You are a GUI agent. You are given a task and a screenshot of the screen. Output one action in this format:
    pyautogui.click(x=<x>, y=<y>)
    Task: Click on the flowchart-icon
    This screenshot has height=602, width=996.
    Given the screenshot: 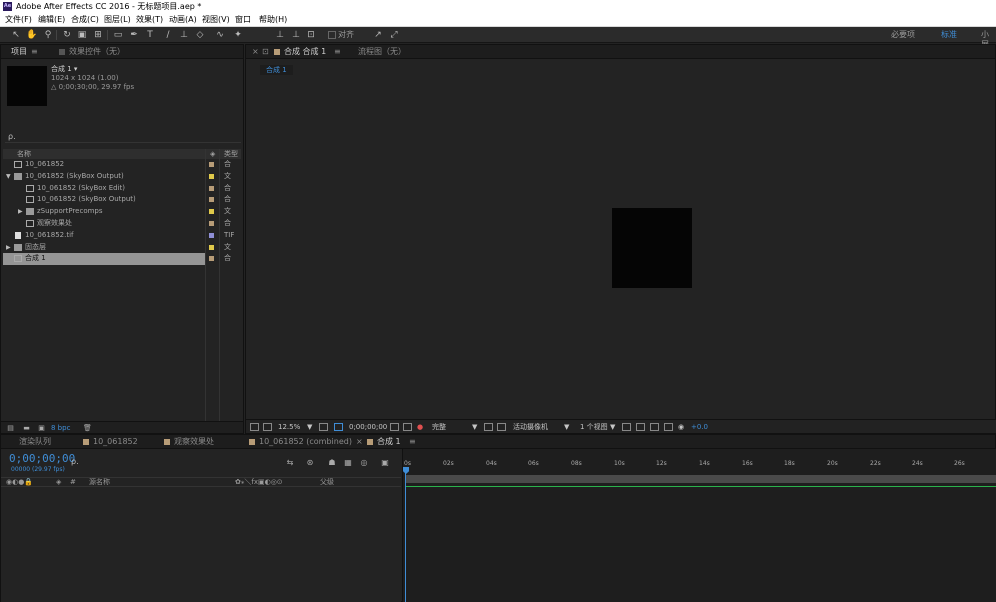 What is the action you would take?
    pyautogui.click(x=668, y=427)
    